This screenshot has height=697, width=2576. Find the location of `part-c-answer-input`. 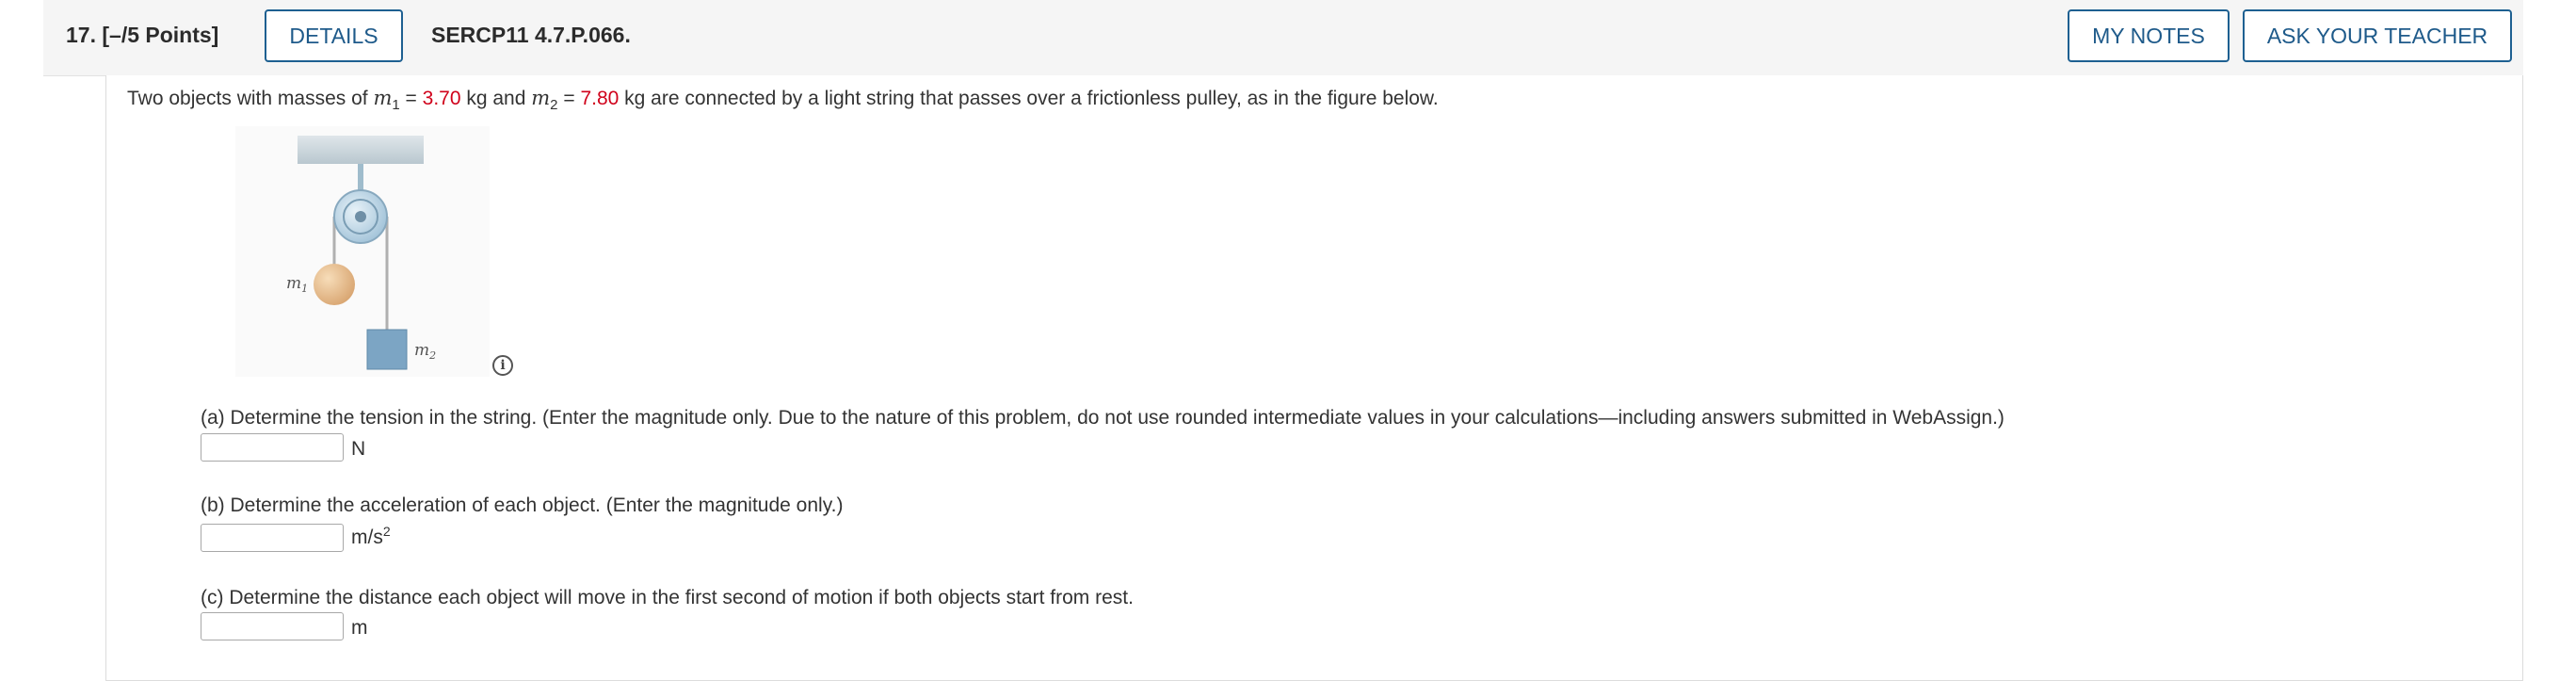

part-c-answer-input is located at coordinates (272, 626).